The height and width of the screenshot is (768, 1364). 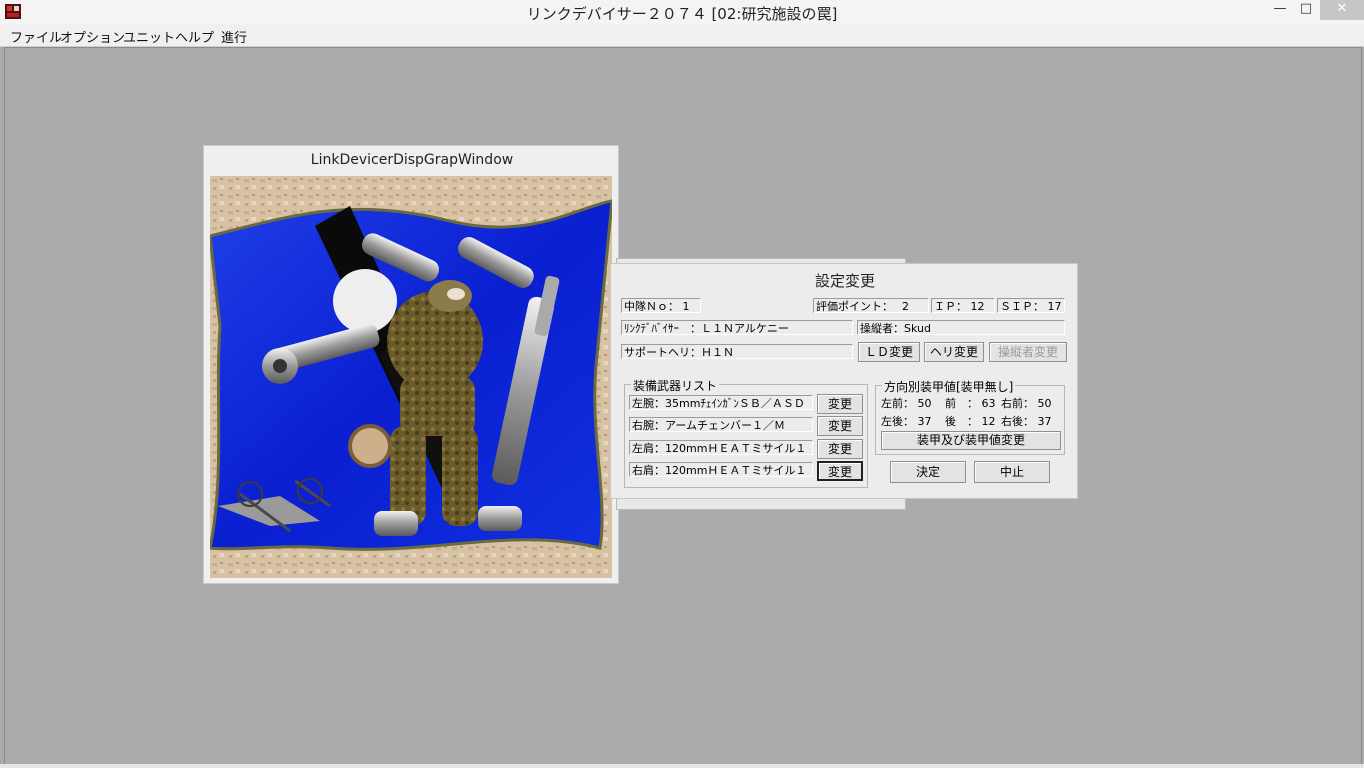 I want to click on armor-left-rear: 左後： 37, so click(x=906, y=421).